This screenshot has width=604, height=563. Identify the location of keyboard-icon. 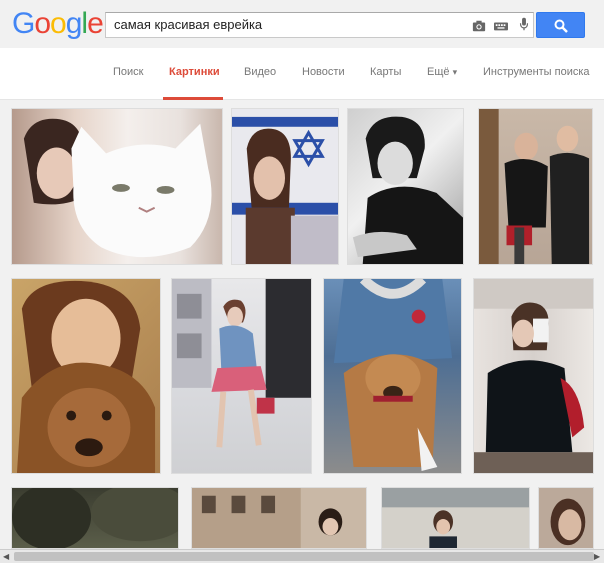
(501, 26).